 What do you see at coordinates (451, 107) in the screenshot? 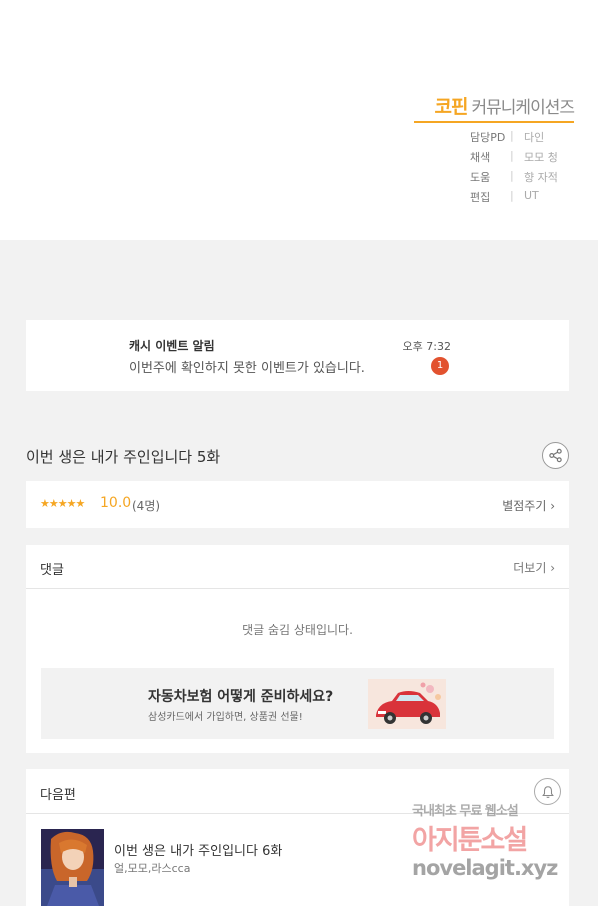
I see `logo-main-text: 코핀` at bounding box center [451, 107].